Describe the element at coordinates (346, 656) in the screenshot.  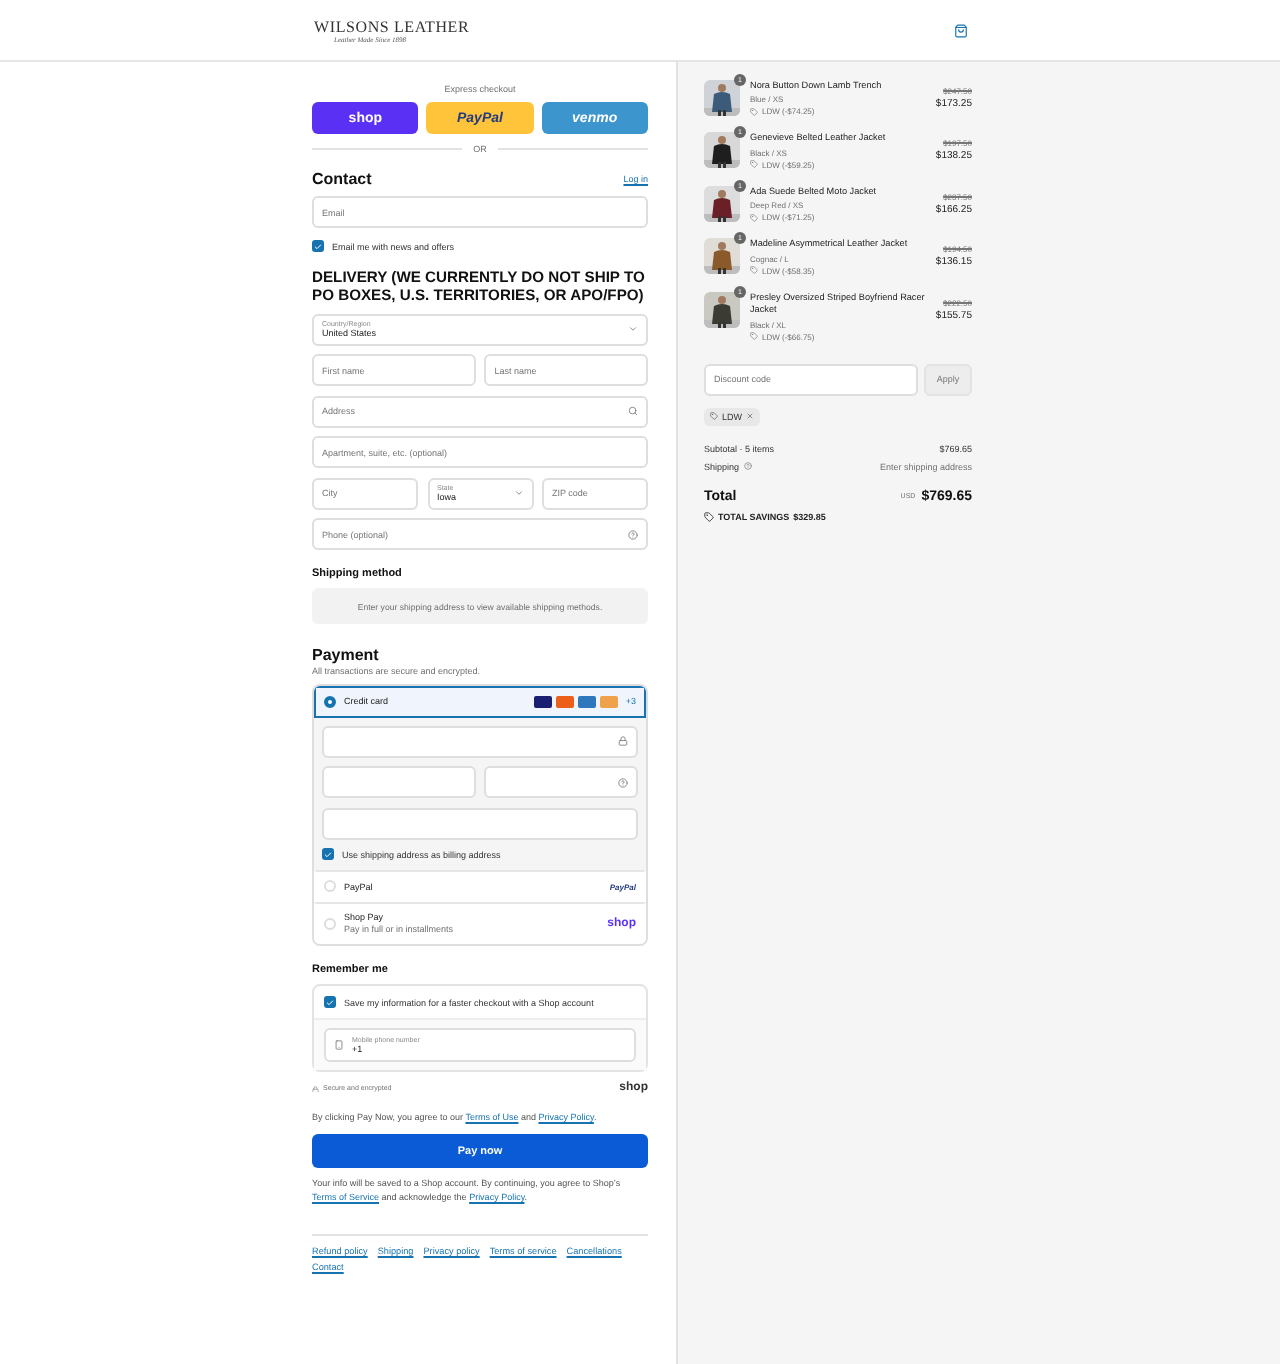
I see `section-title: Payment` at that location.